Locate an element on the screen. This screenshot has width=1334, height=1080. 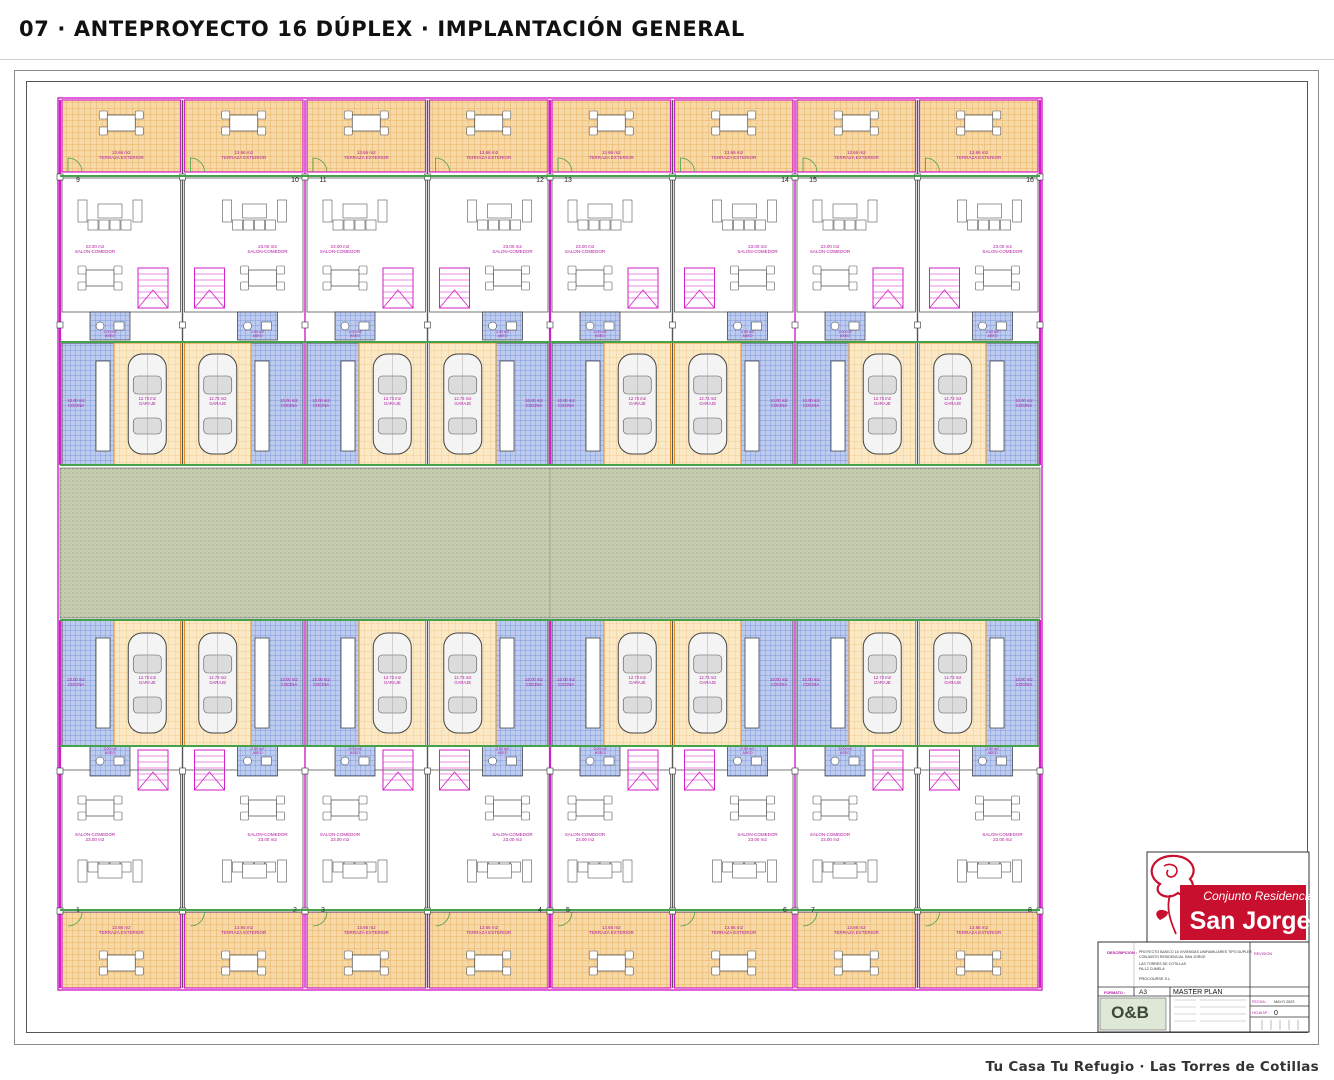
unit-number: 14 is located at coordinates (785, 180).